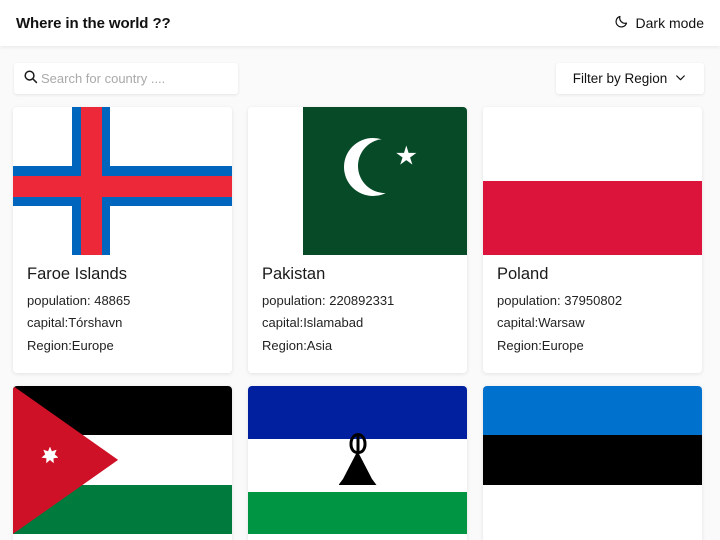  I want to click on pakistan-flag, so click(357, 181).